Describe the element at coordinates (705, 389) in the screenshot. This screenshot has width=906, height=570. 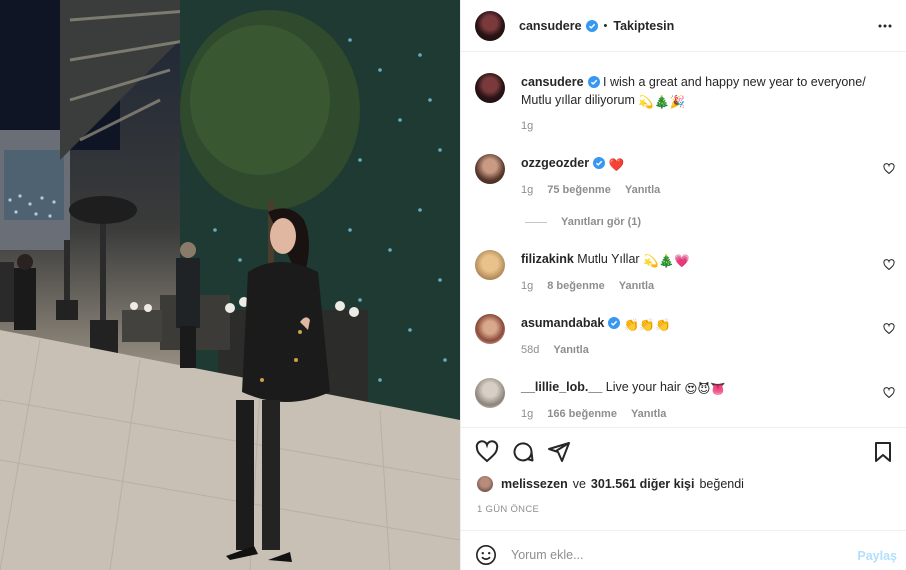
I see `comment-emojis: 😍😈👅` at that location.